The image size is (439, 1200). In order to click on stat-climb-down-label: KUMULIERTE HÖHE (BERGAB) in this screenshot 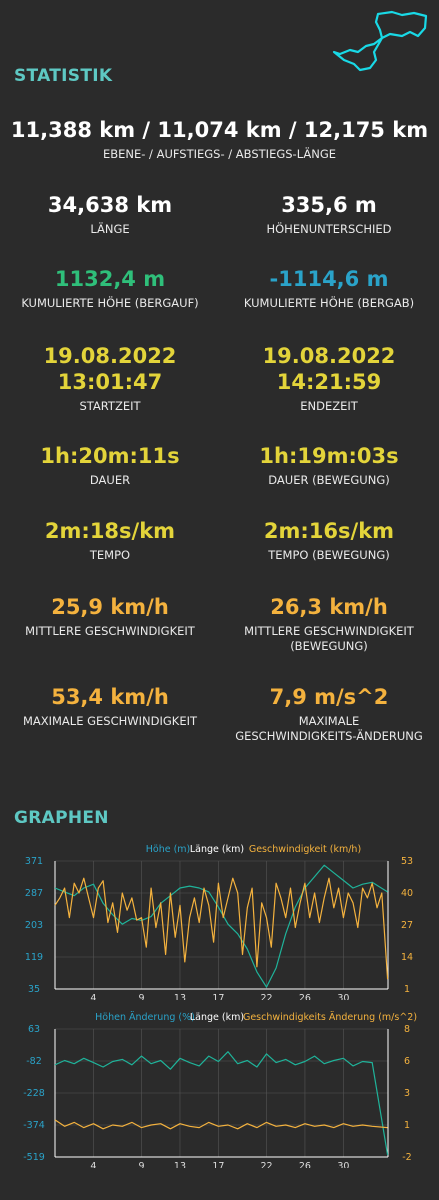, I will do `click(329, 303)`.